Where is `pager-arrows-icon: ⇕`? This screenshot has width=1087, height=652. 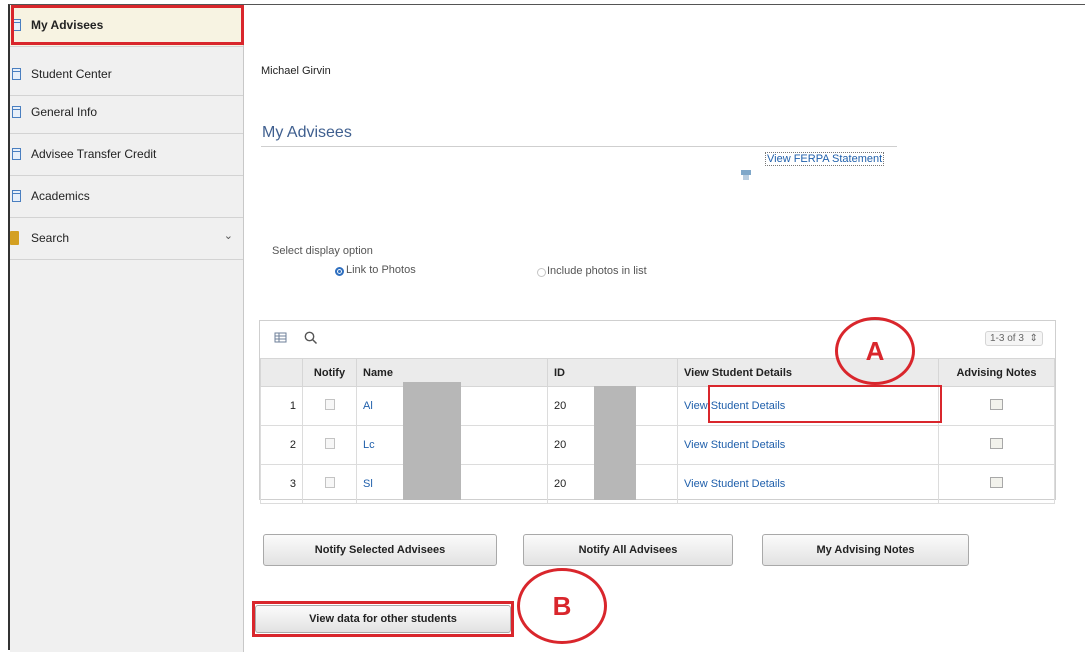 pager-arrows-icon: ⇕ is located at coordinates (1032, 338).